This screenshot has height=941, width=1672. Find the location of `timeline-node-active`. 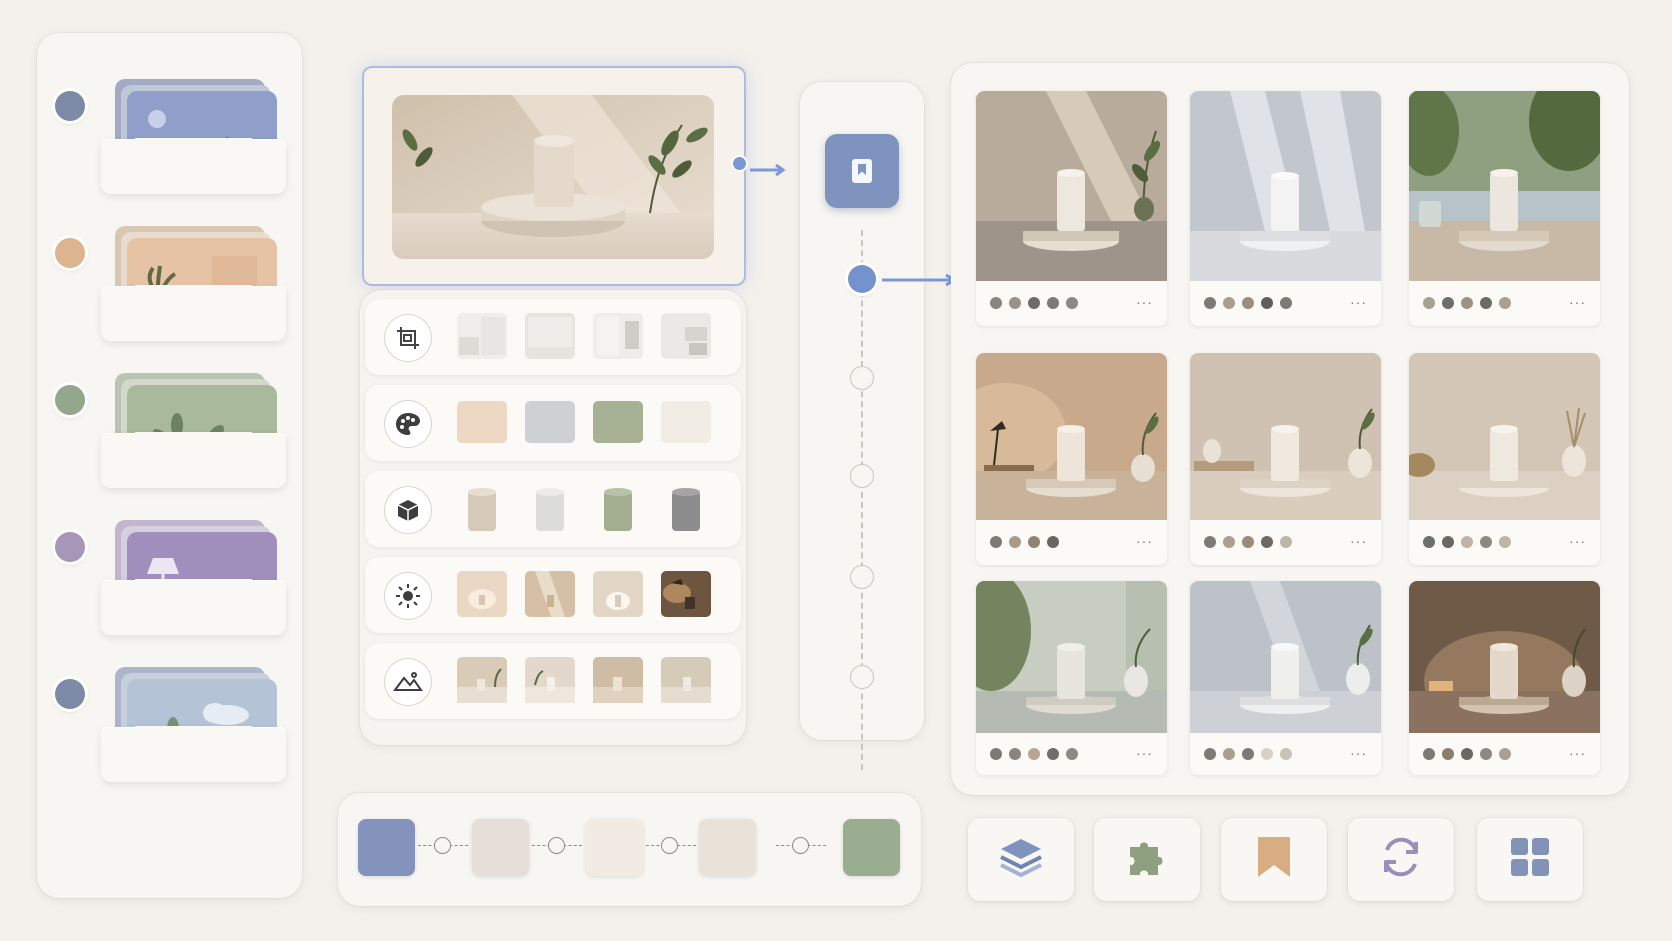

timeline-node-active is located at coordinates (862, 279).